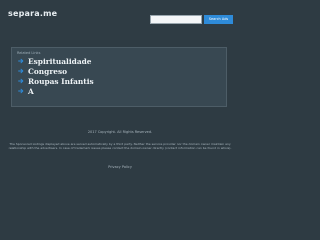  I want to click on related-link-label: Congreso, so click(47, 71).